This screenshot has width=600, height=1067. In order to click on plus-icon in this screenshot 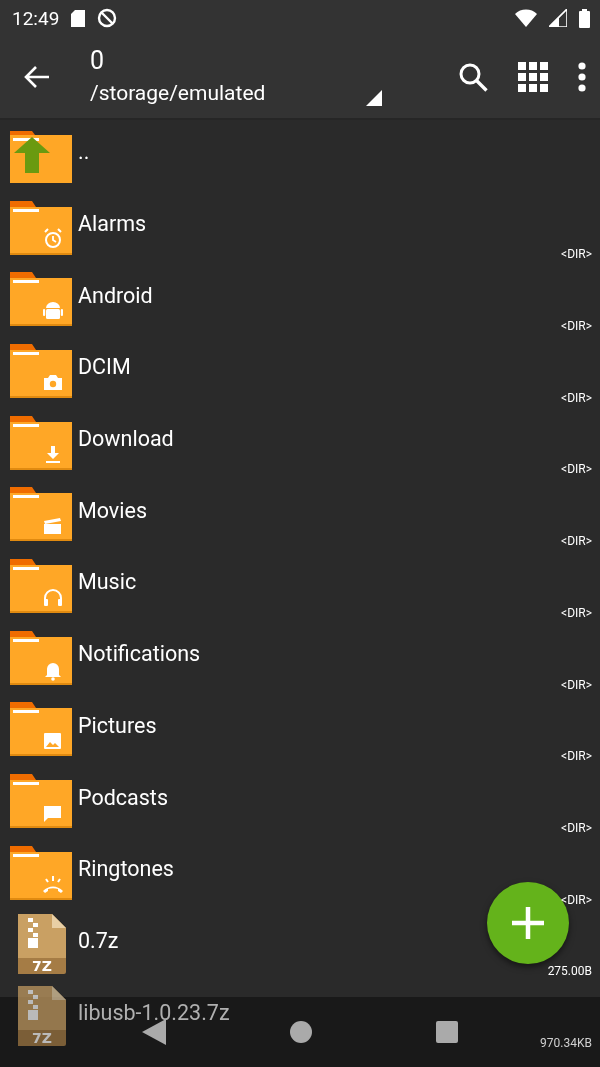, I will do `click(528, 923)`.